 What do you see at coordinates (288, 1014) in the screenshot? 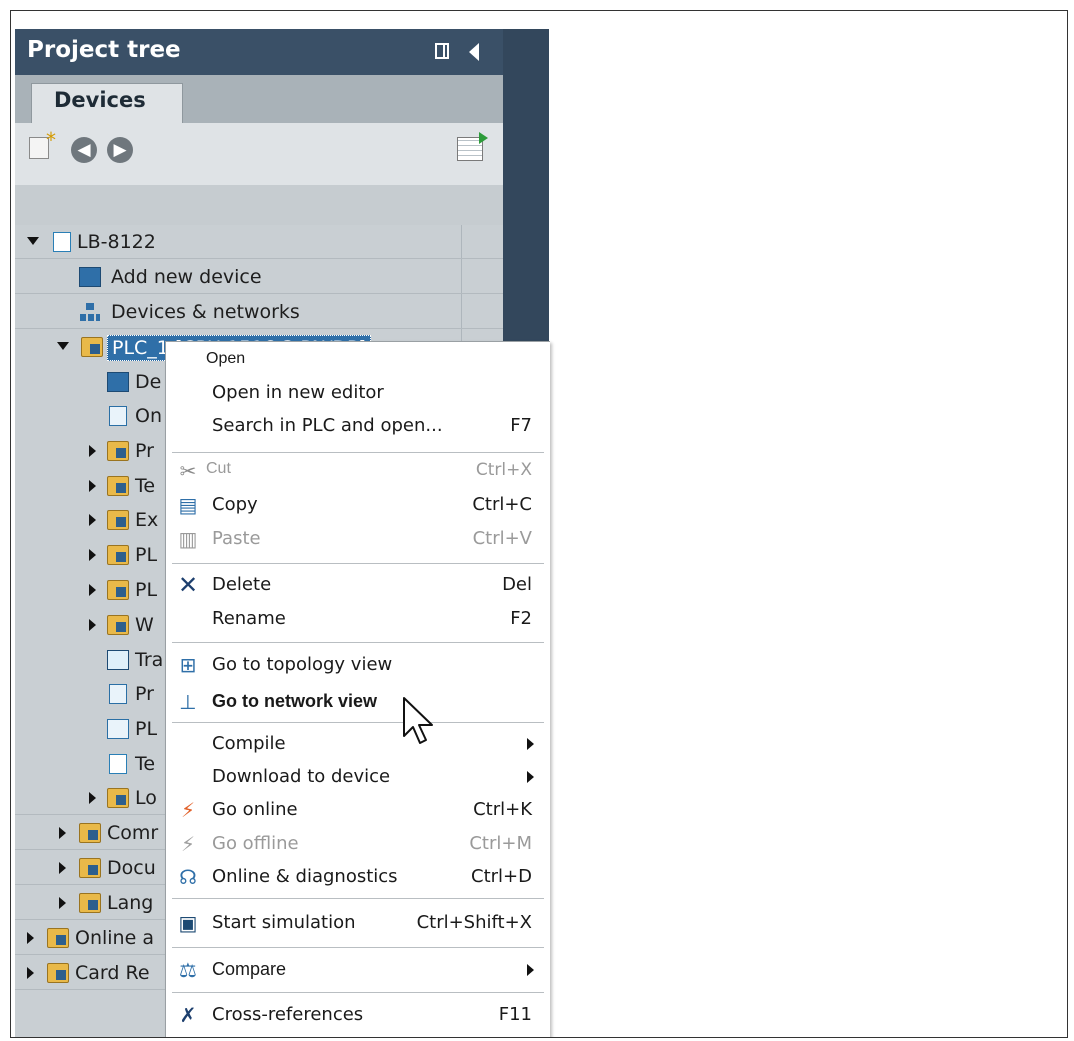
I see `menu-item-label: Cross-references` at bounding box center [288, 1014].